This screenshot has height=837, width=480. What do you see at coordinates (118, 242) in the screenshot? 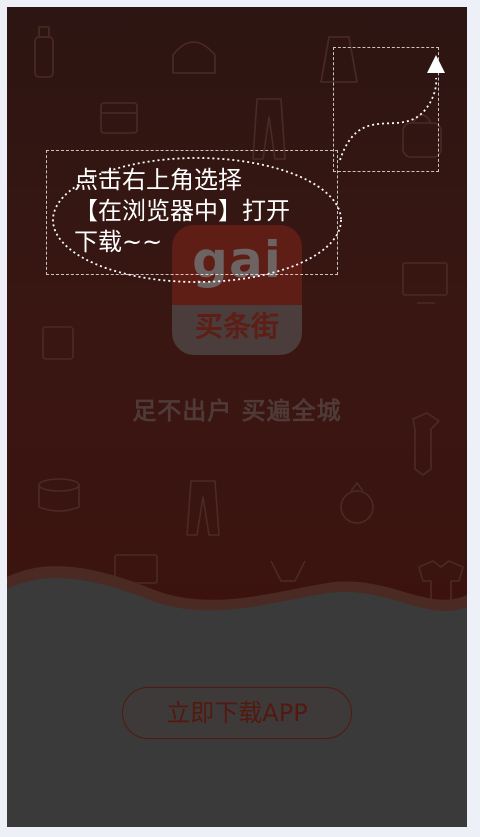
I see `tip-line-3: 下载~~` at bounding box center [118, 242].